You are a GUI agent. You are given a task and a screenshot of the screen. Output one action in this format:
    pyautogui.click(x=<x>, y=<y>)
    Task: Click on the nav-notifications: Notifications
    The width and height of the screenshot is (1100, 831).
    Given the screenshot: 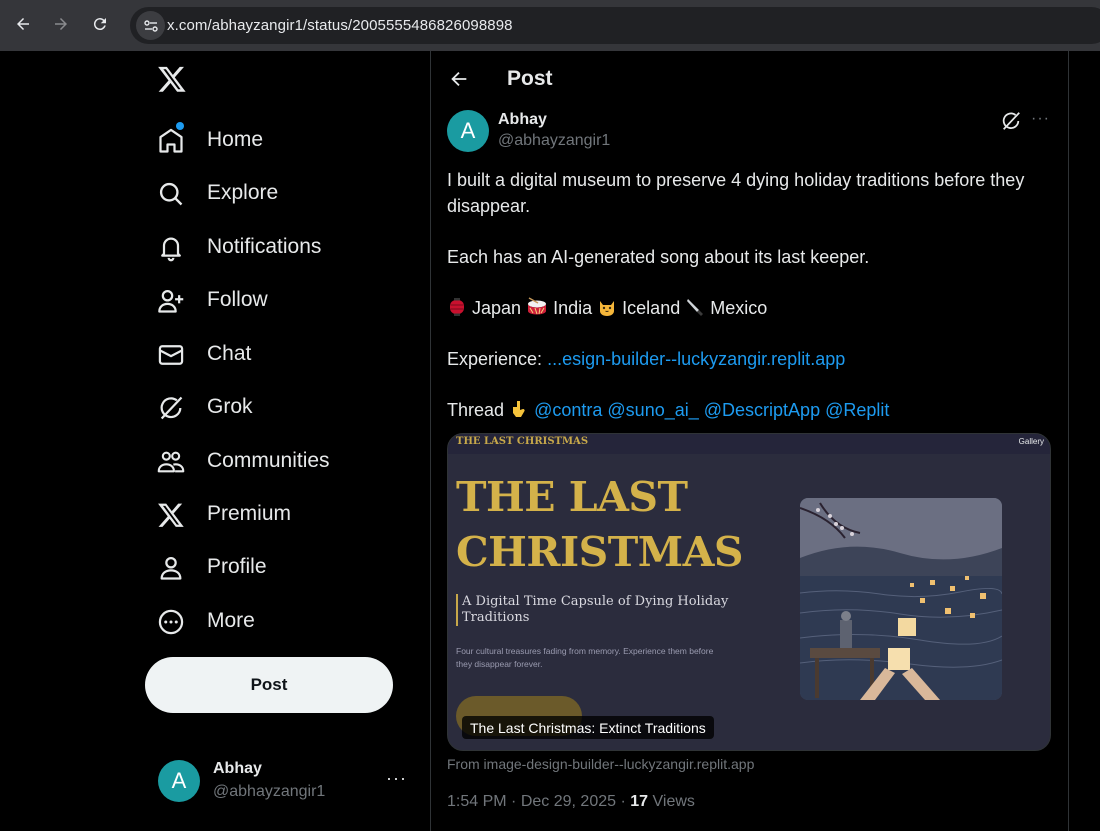 What is the action you would take?
    pyautogui.click(x=260, y=247)
    